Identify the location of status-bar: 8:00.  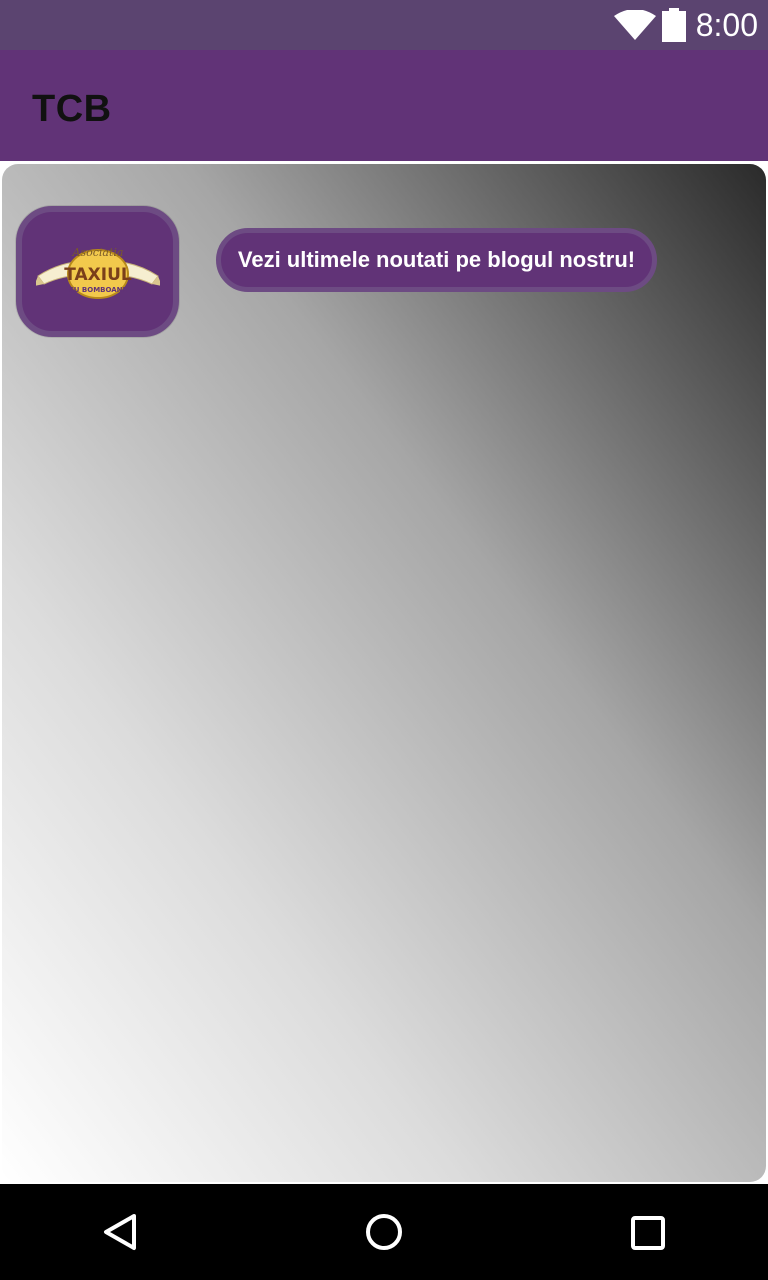
(384, 25).